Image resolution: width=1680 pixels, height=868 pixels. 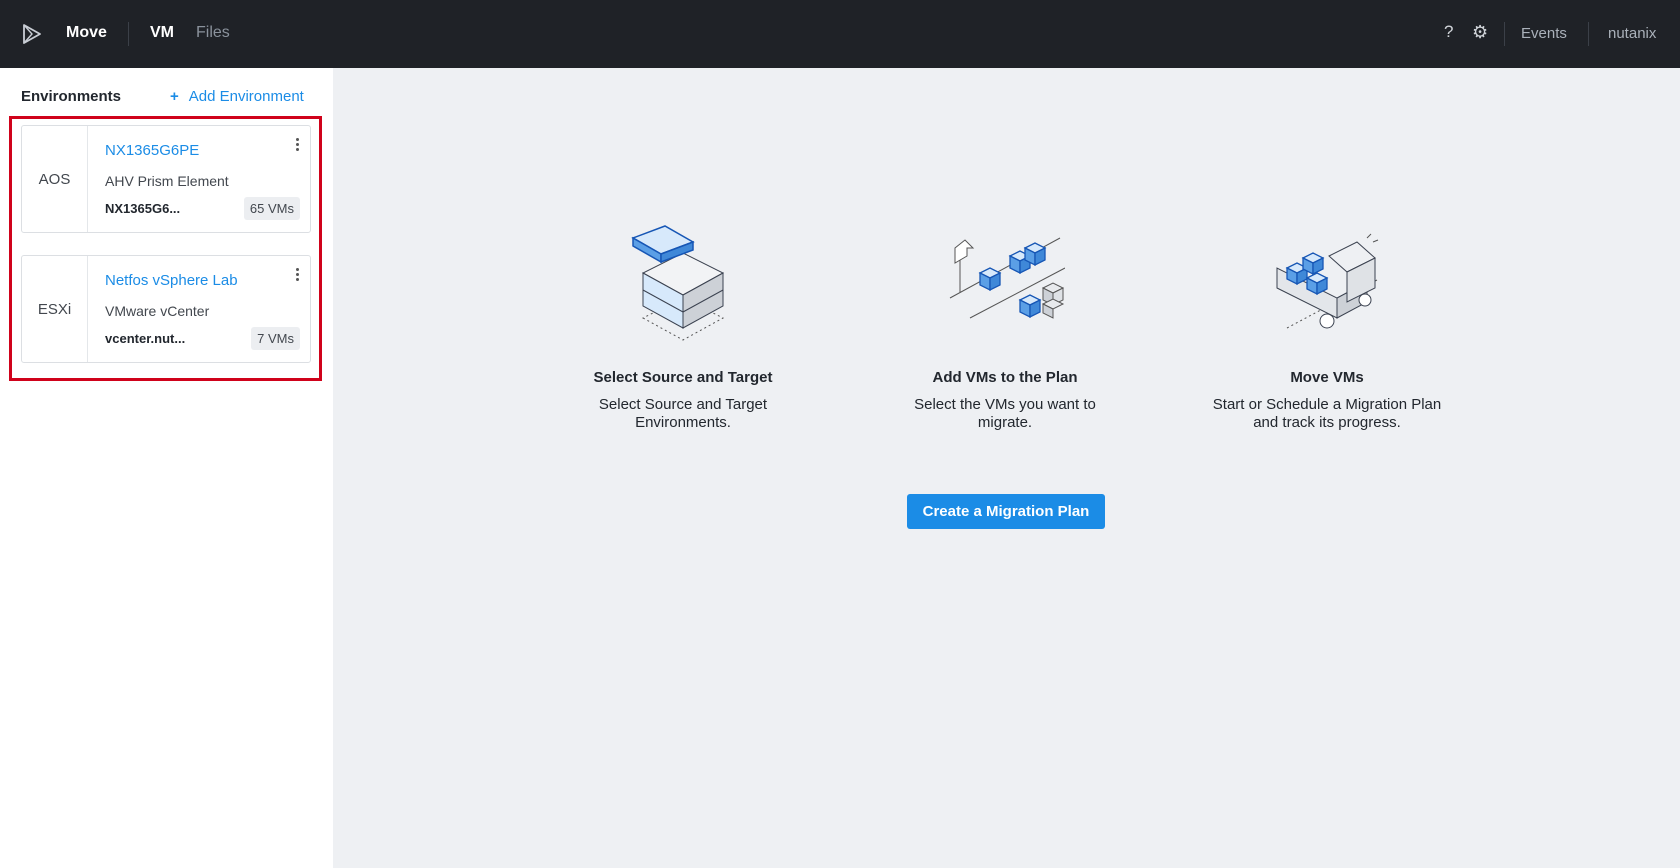 I want to click on step-description: Select Source and Target Environments., so click(x=683, y=413).